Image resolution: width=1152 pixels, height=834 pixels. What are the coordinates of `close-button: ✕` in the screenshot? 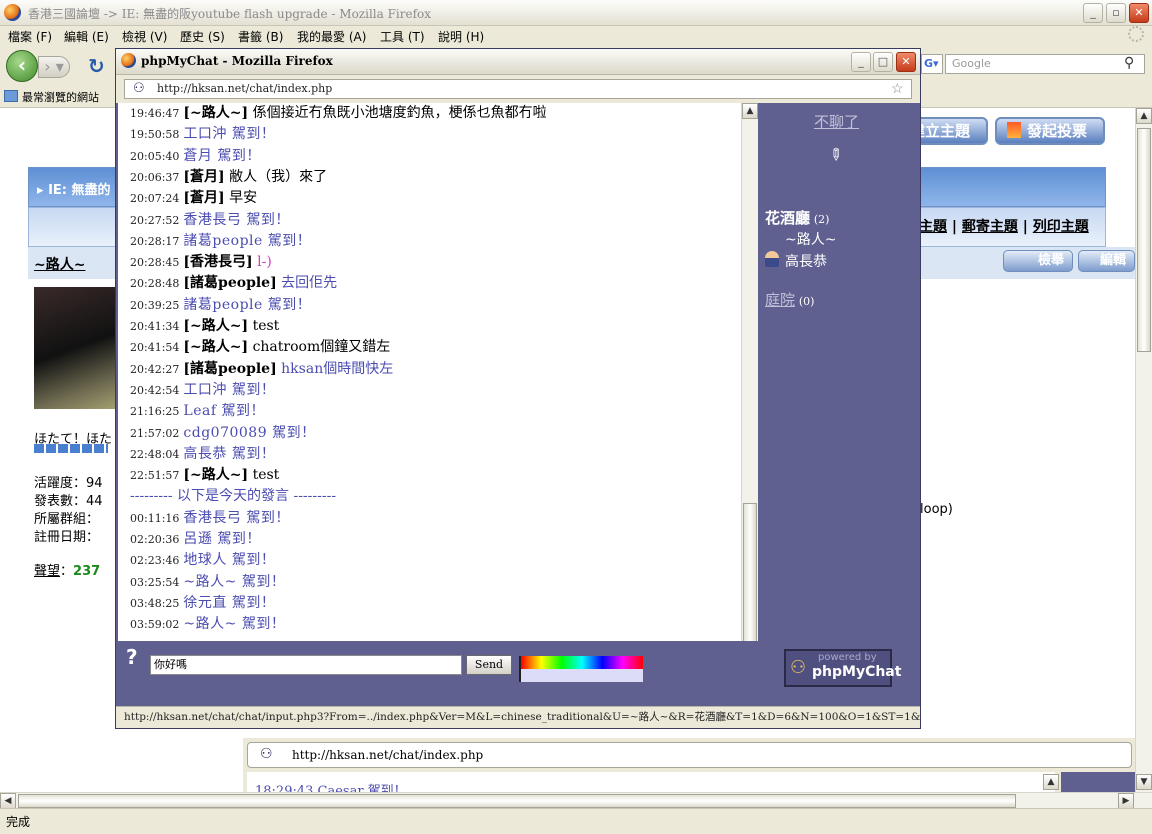 It's located at (1139, 13).